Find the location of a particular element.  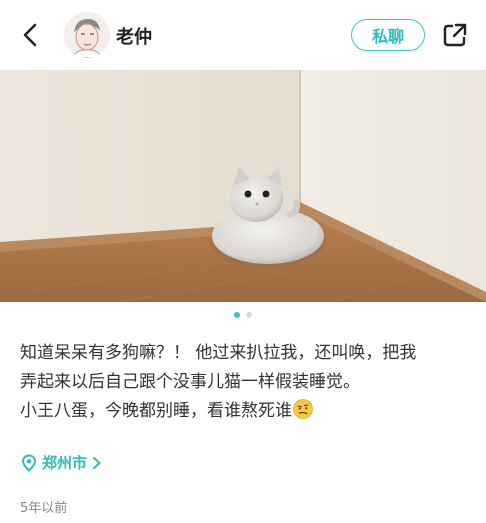

chevron-left-icon is located at coordinates (30, 35).